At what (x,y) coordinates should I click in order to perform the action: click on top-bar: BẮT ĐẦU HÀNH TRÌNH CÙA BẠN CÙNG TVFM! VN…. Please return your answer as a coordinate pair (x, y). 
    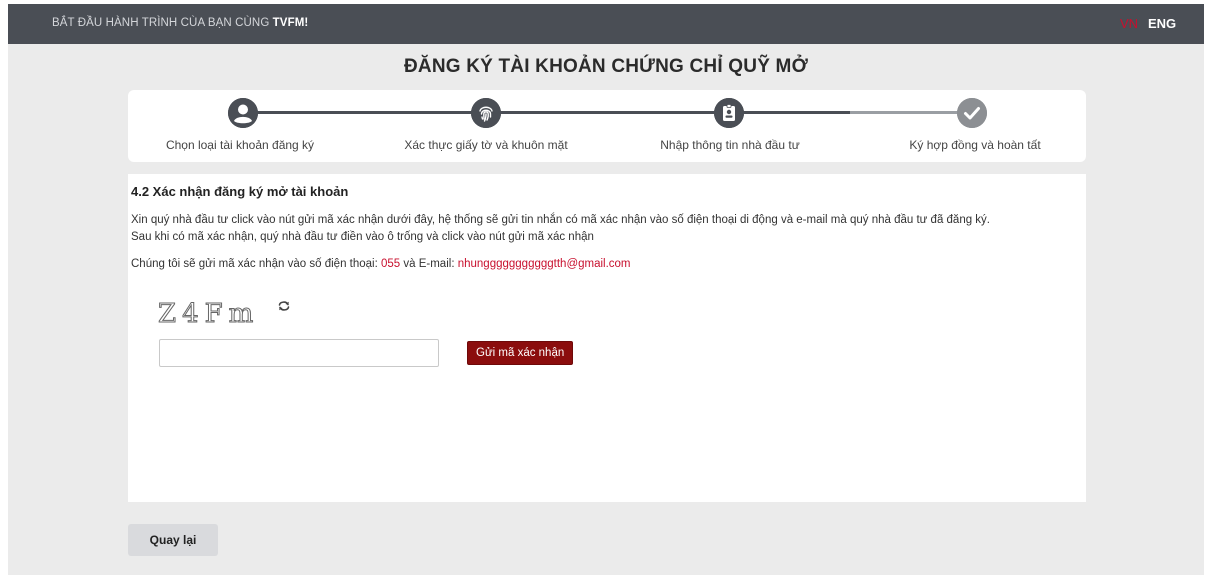
    Looking at the image, I should click on (606, 24).